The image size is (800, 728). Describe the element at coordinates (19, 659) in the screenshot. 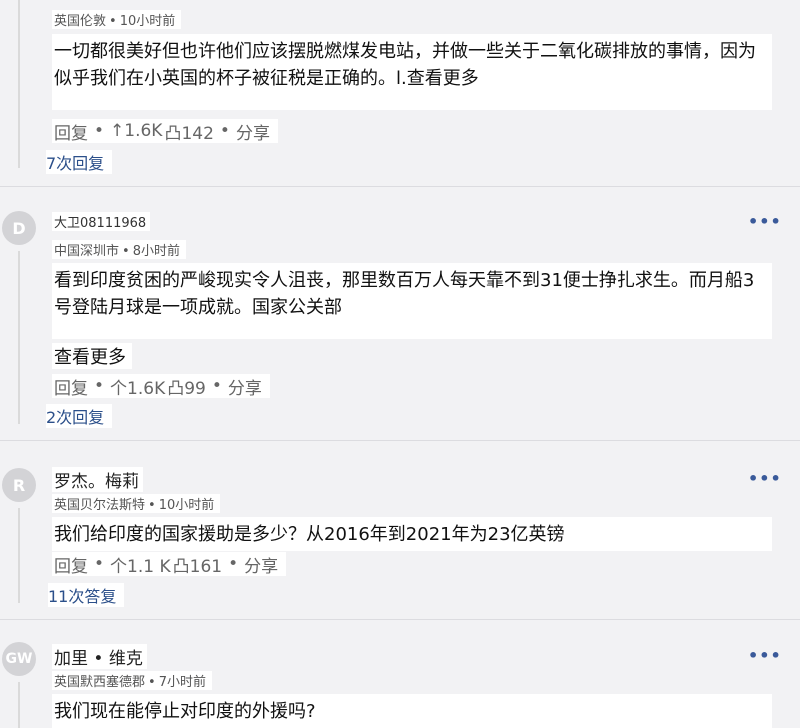

I see `avatar: GW` at that location.